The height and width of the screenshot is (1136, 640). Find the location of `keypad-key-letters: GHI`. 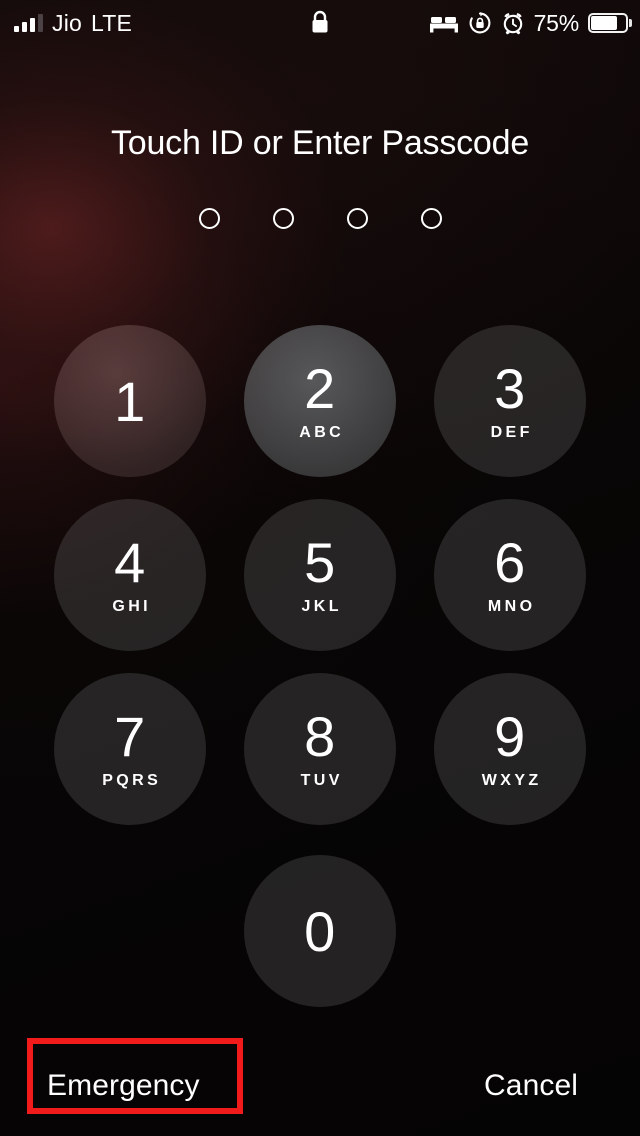

keypad-key-letters: GHI is located at coordinates (132, 606).